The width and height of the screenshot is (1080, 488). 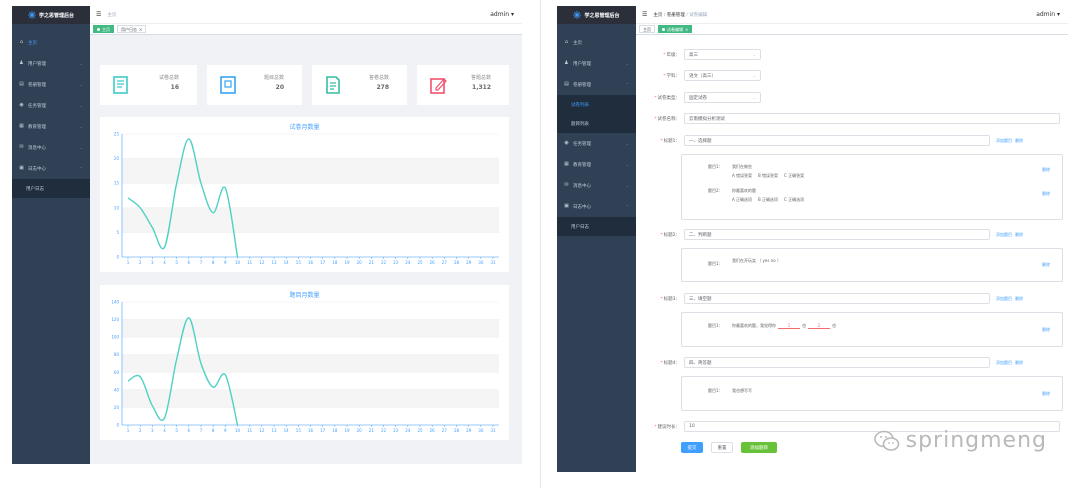 What do you see at coordinates (692, 447) in the screenshot?
I see `submit-button: 提交` at bounding box center [692, 447].